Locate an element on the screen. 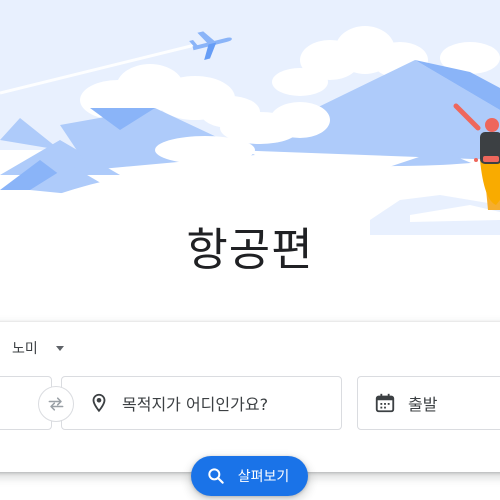  cabin-class-label: 노미 is located at coordinates (25, 349).